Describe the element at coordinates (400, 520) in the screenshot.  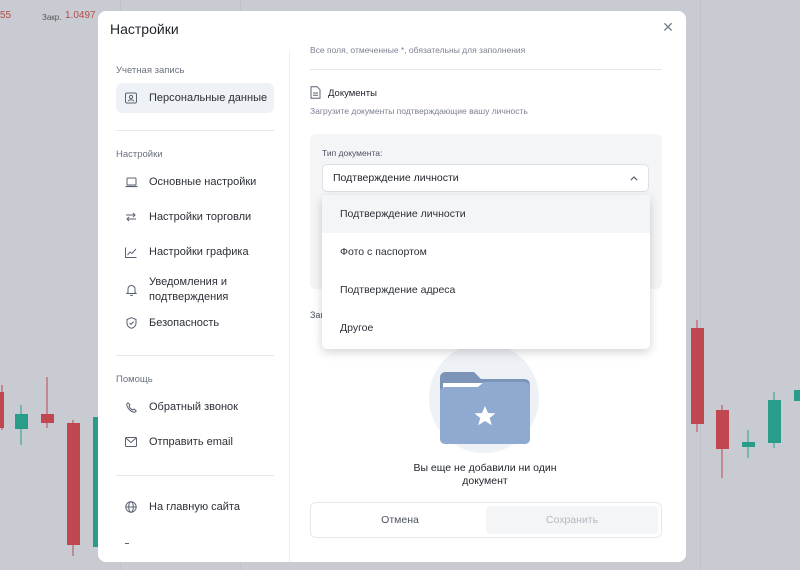
I see `cancel-button: Отмена` at that location.